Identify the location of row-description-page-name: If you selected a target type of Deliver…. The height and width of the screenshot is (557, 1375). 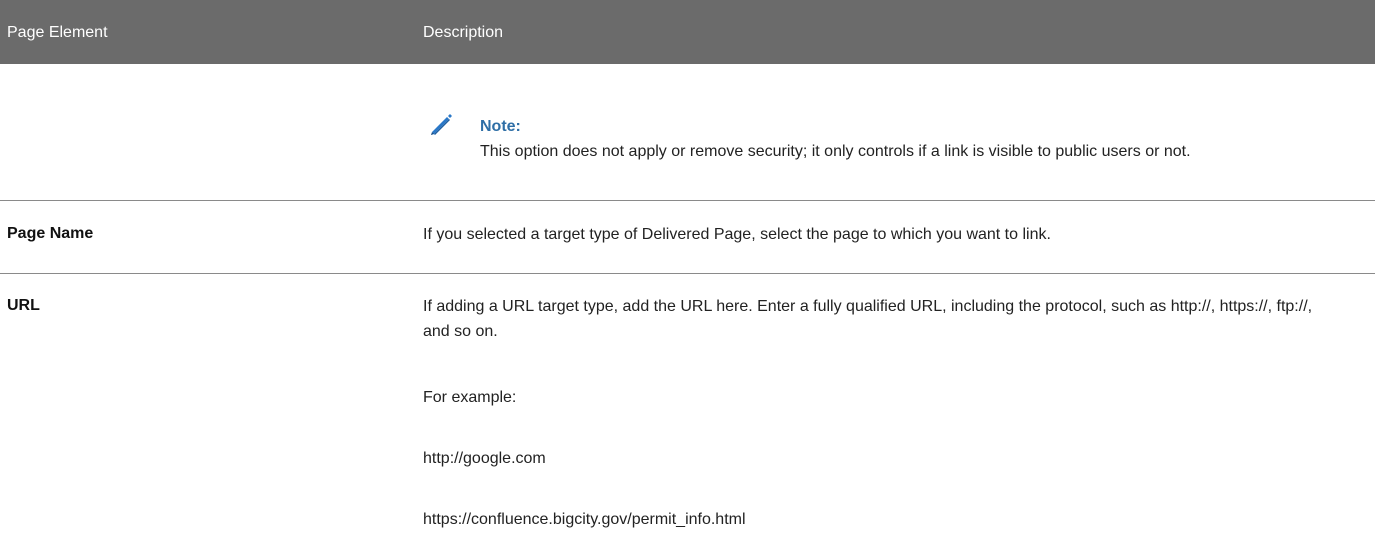
(737, 234).